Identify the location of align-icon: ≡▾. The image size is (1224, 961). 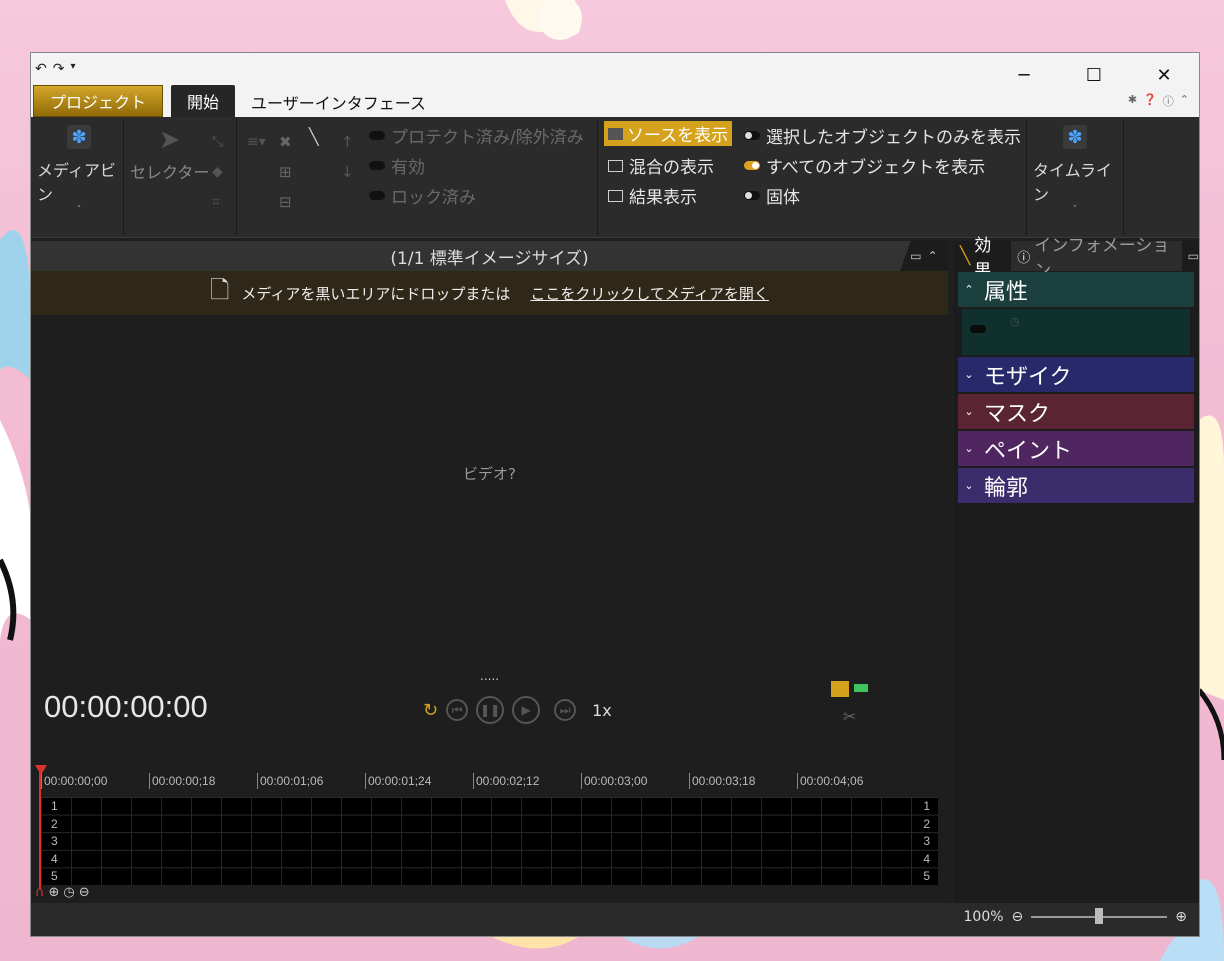
(256, 142).